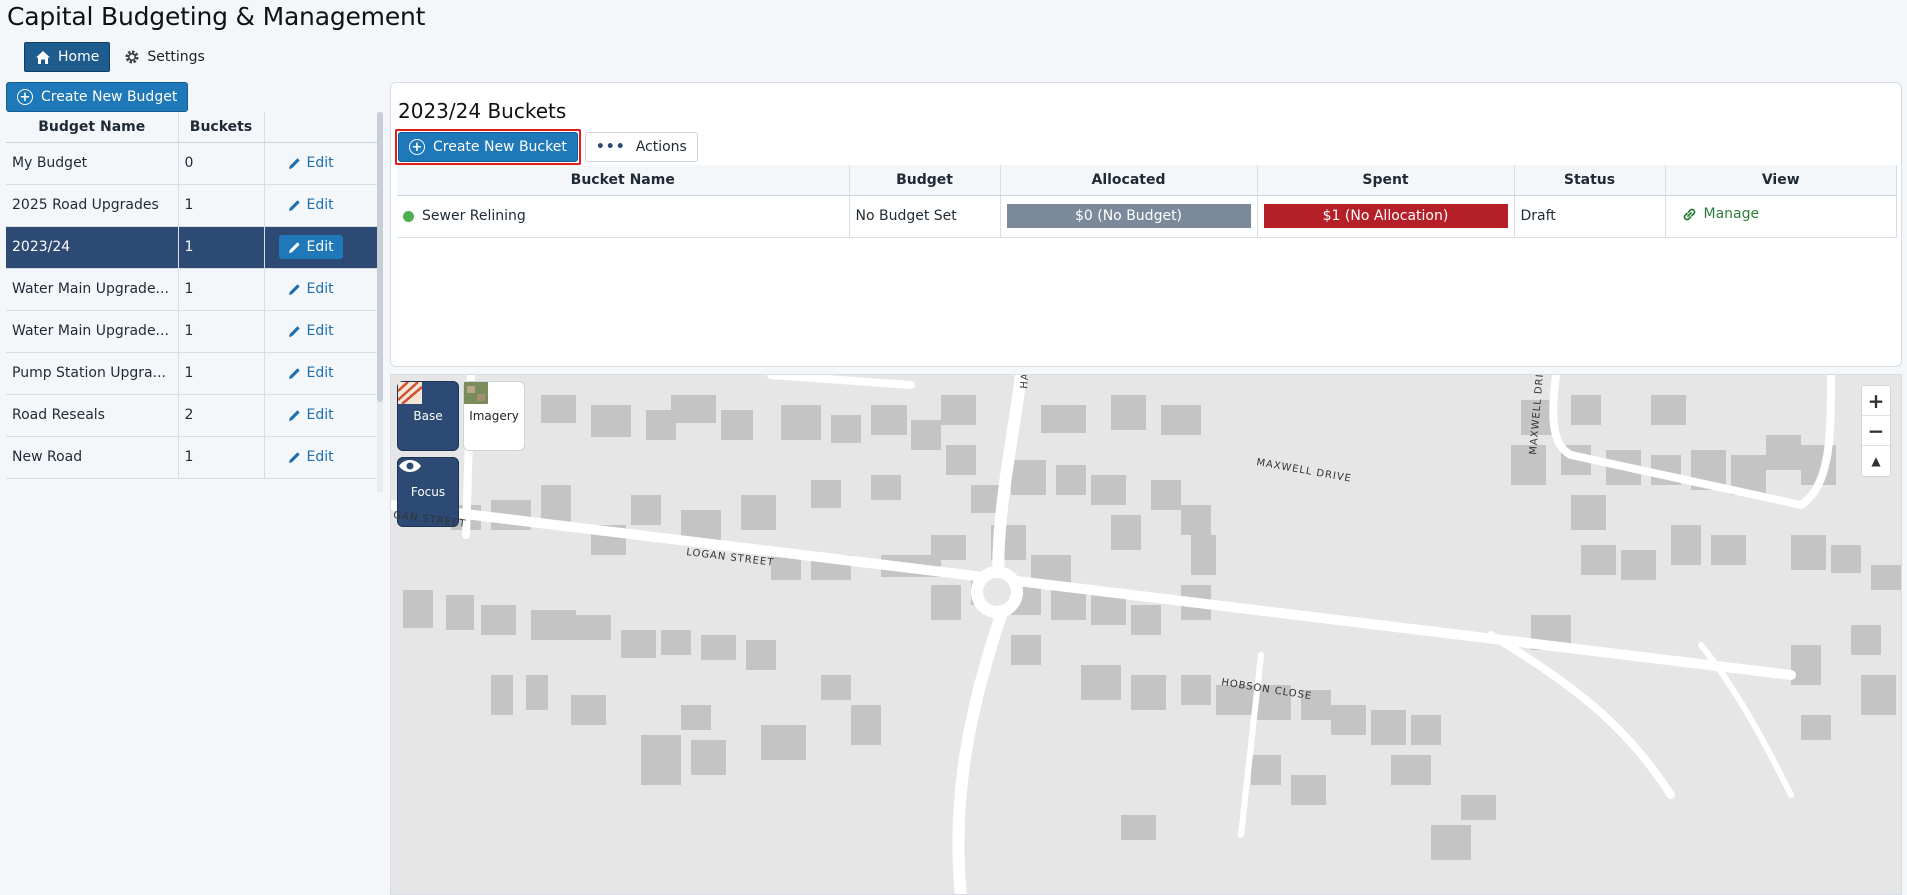 The width and height of the screenshot is (1907, 895). What do you see at coordinates (92, 163) in the screenshot?
I see `budget-name: My Budget` at bounding box center [92, 163].